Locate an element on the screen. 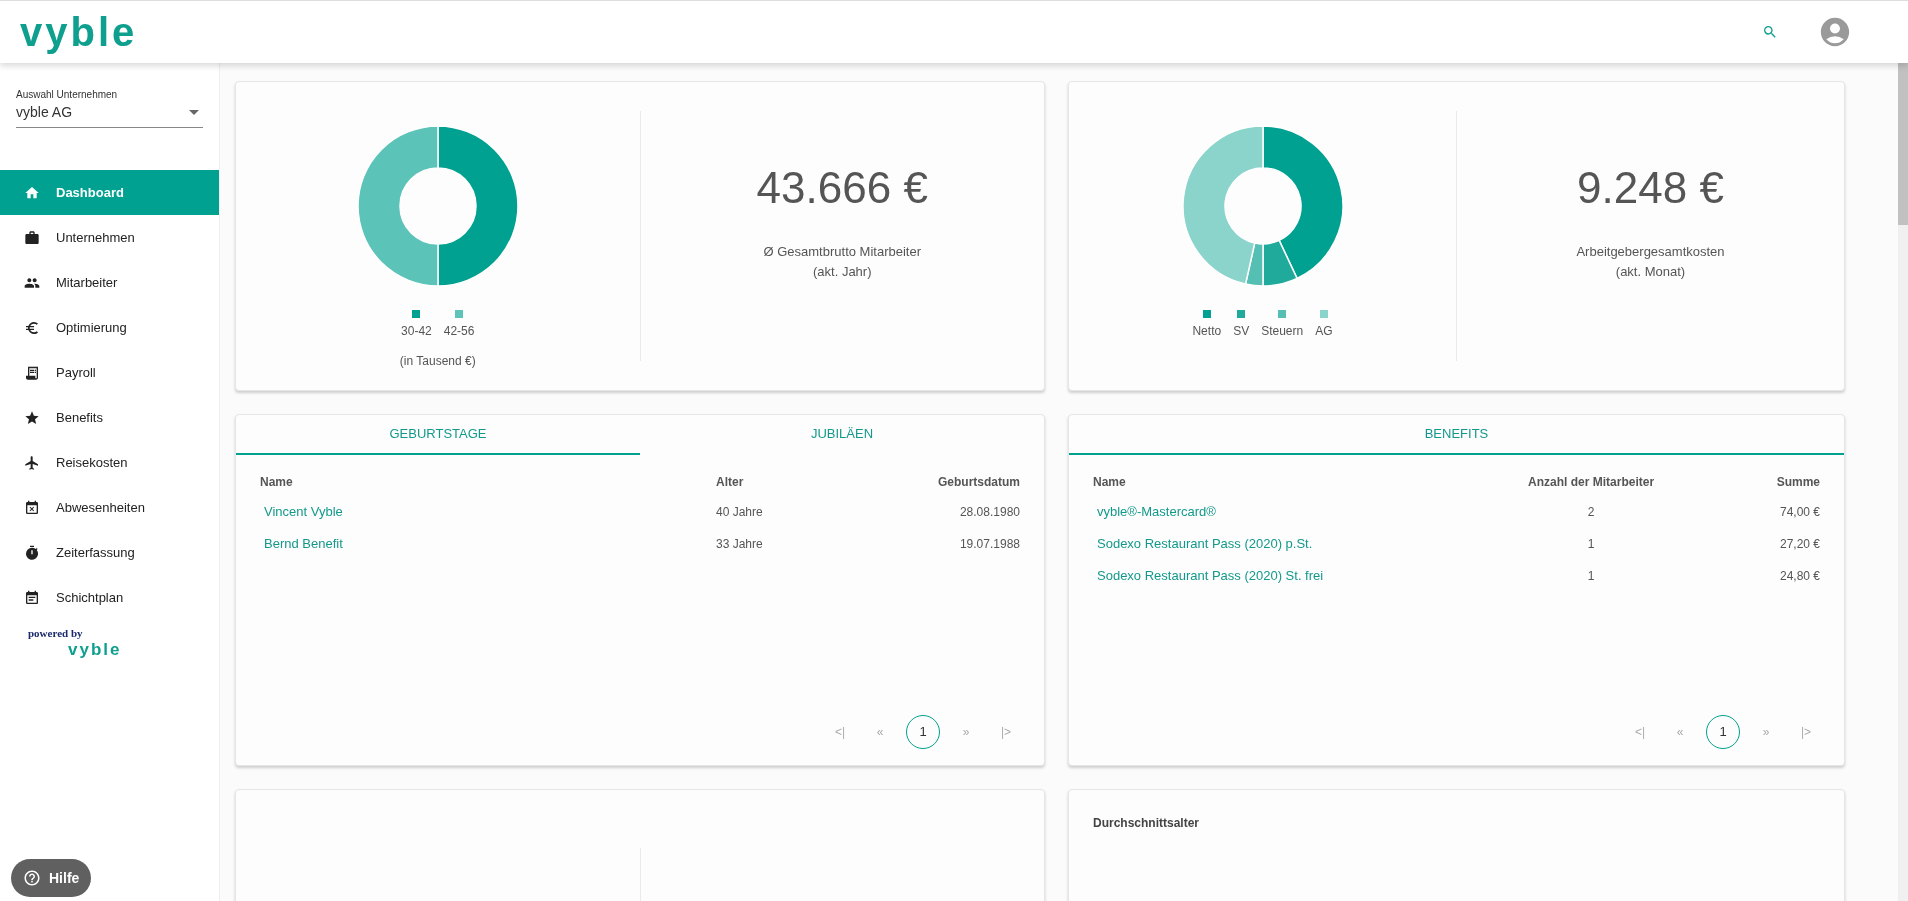  help-icon is located at coordinates (32, 878).